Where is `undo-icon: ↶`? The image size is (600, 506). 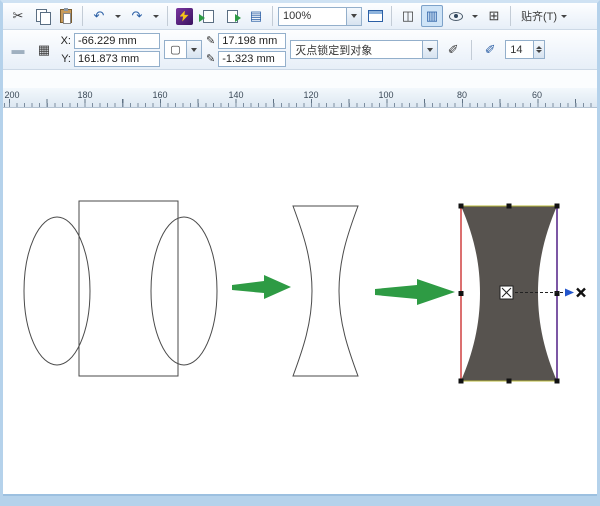
undo-icon: ↶ is located at coordinates (99, 15).